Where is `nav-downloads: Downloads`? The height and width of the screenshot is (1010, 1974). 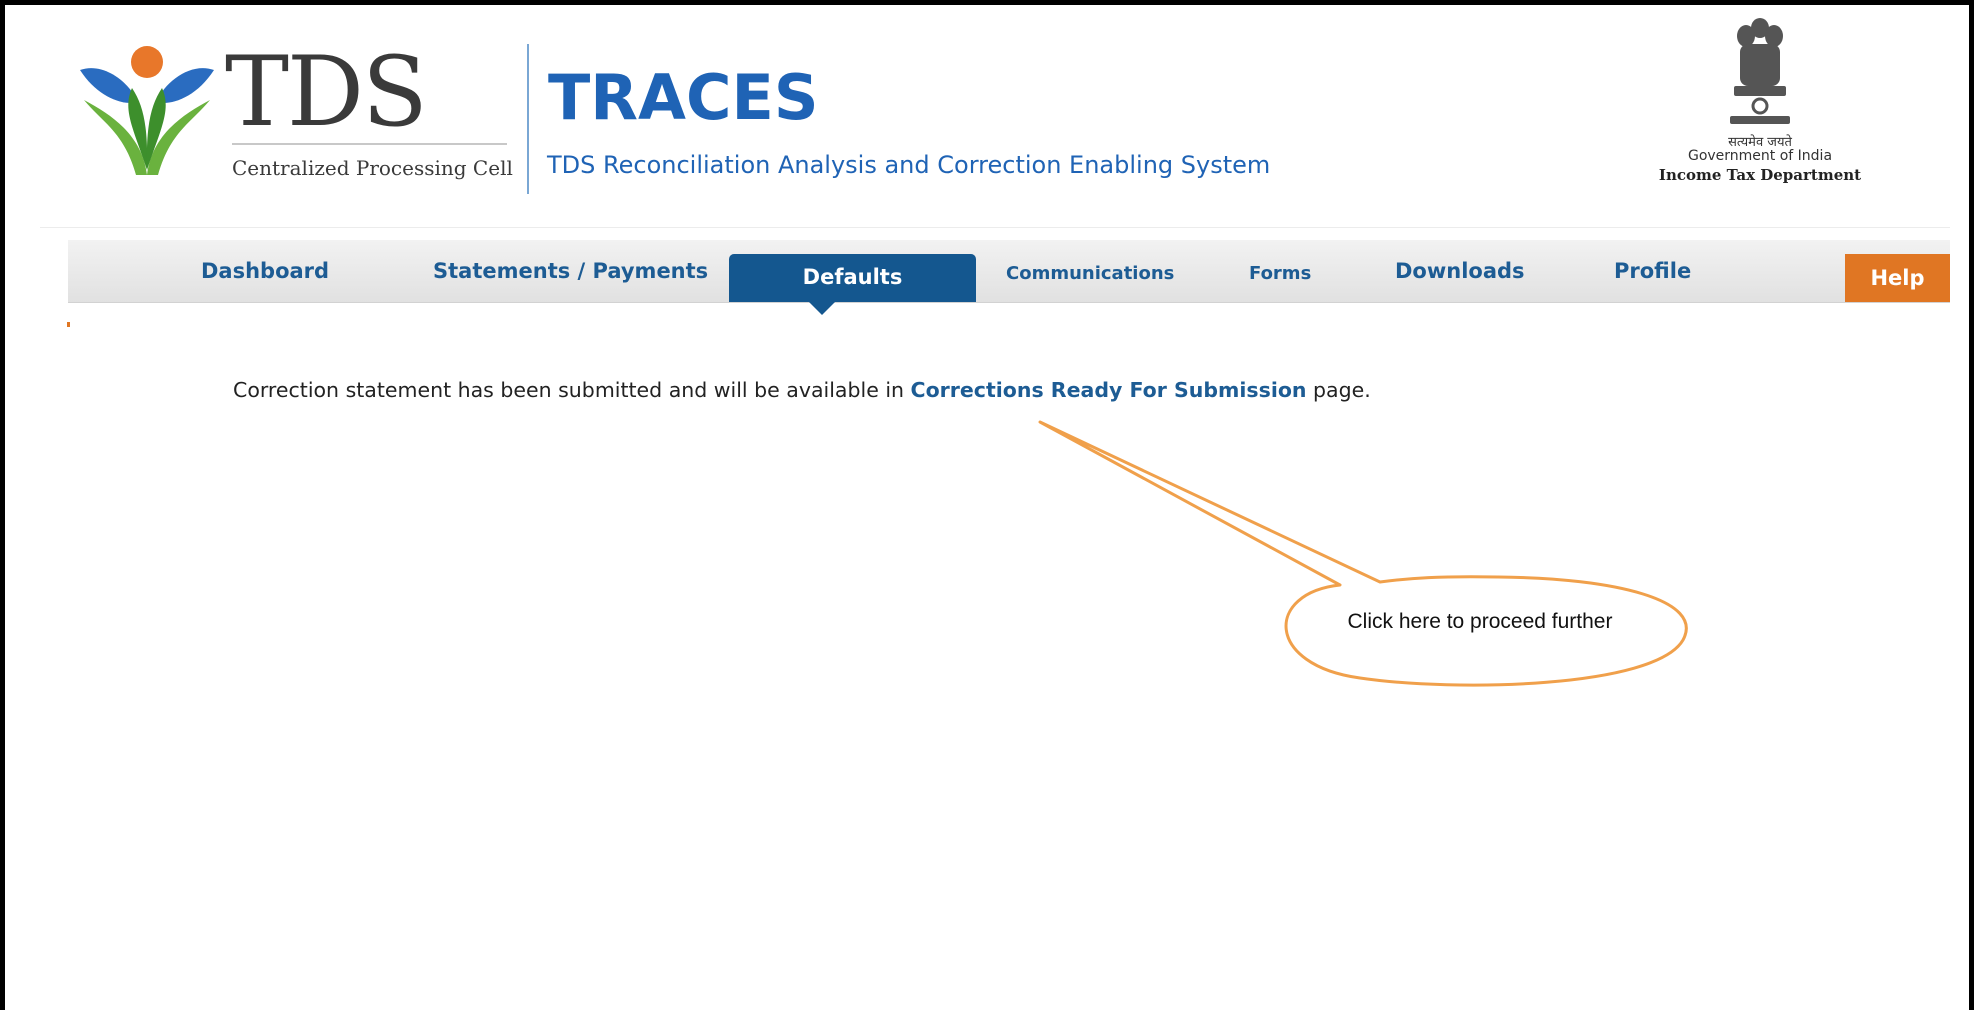
nav-downloads: Downloads is located at coordinates (1460, 271).